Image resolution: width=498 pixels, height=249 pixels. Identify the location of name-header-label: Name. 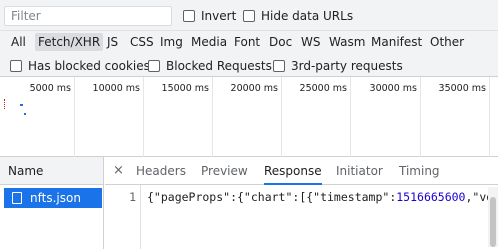
(26, 170).